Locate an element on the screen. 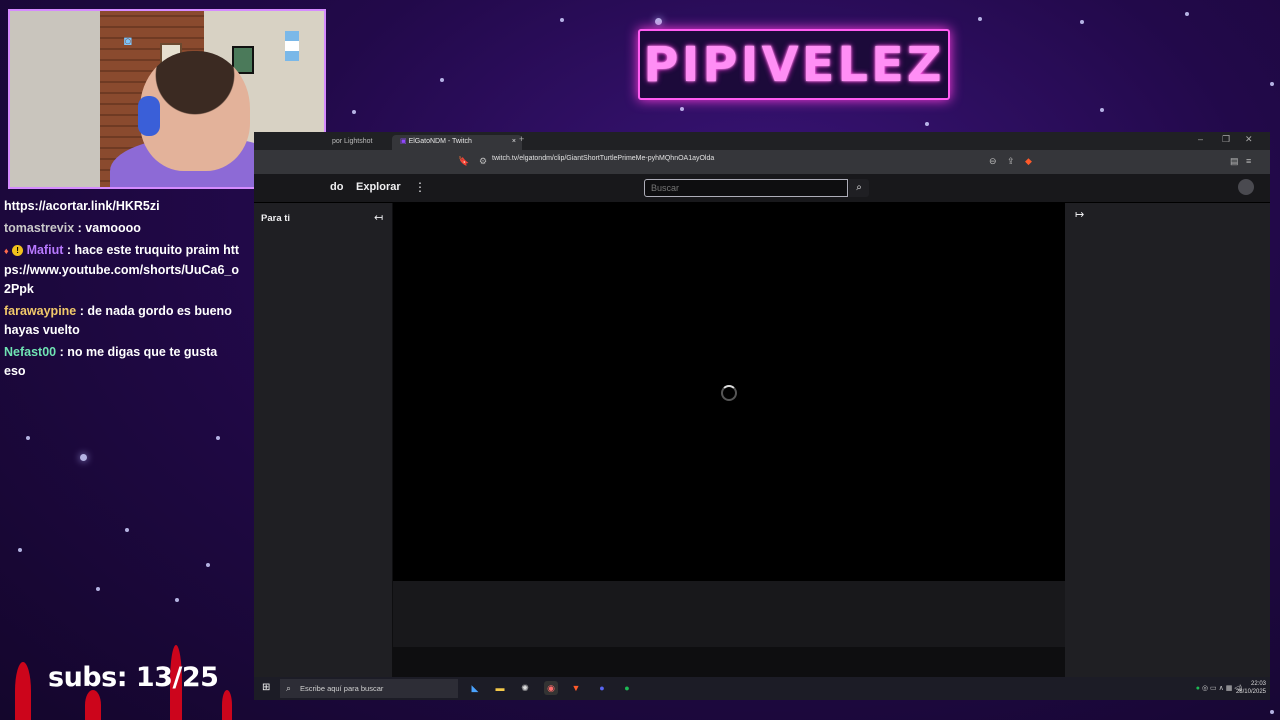 The width and height of the screenshot is (1280, 720). share-icon: ⇪ is located at coordinates (1011, 161).